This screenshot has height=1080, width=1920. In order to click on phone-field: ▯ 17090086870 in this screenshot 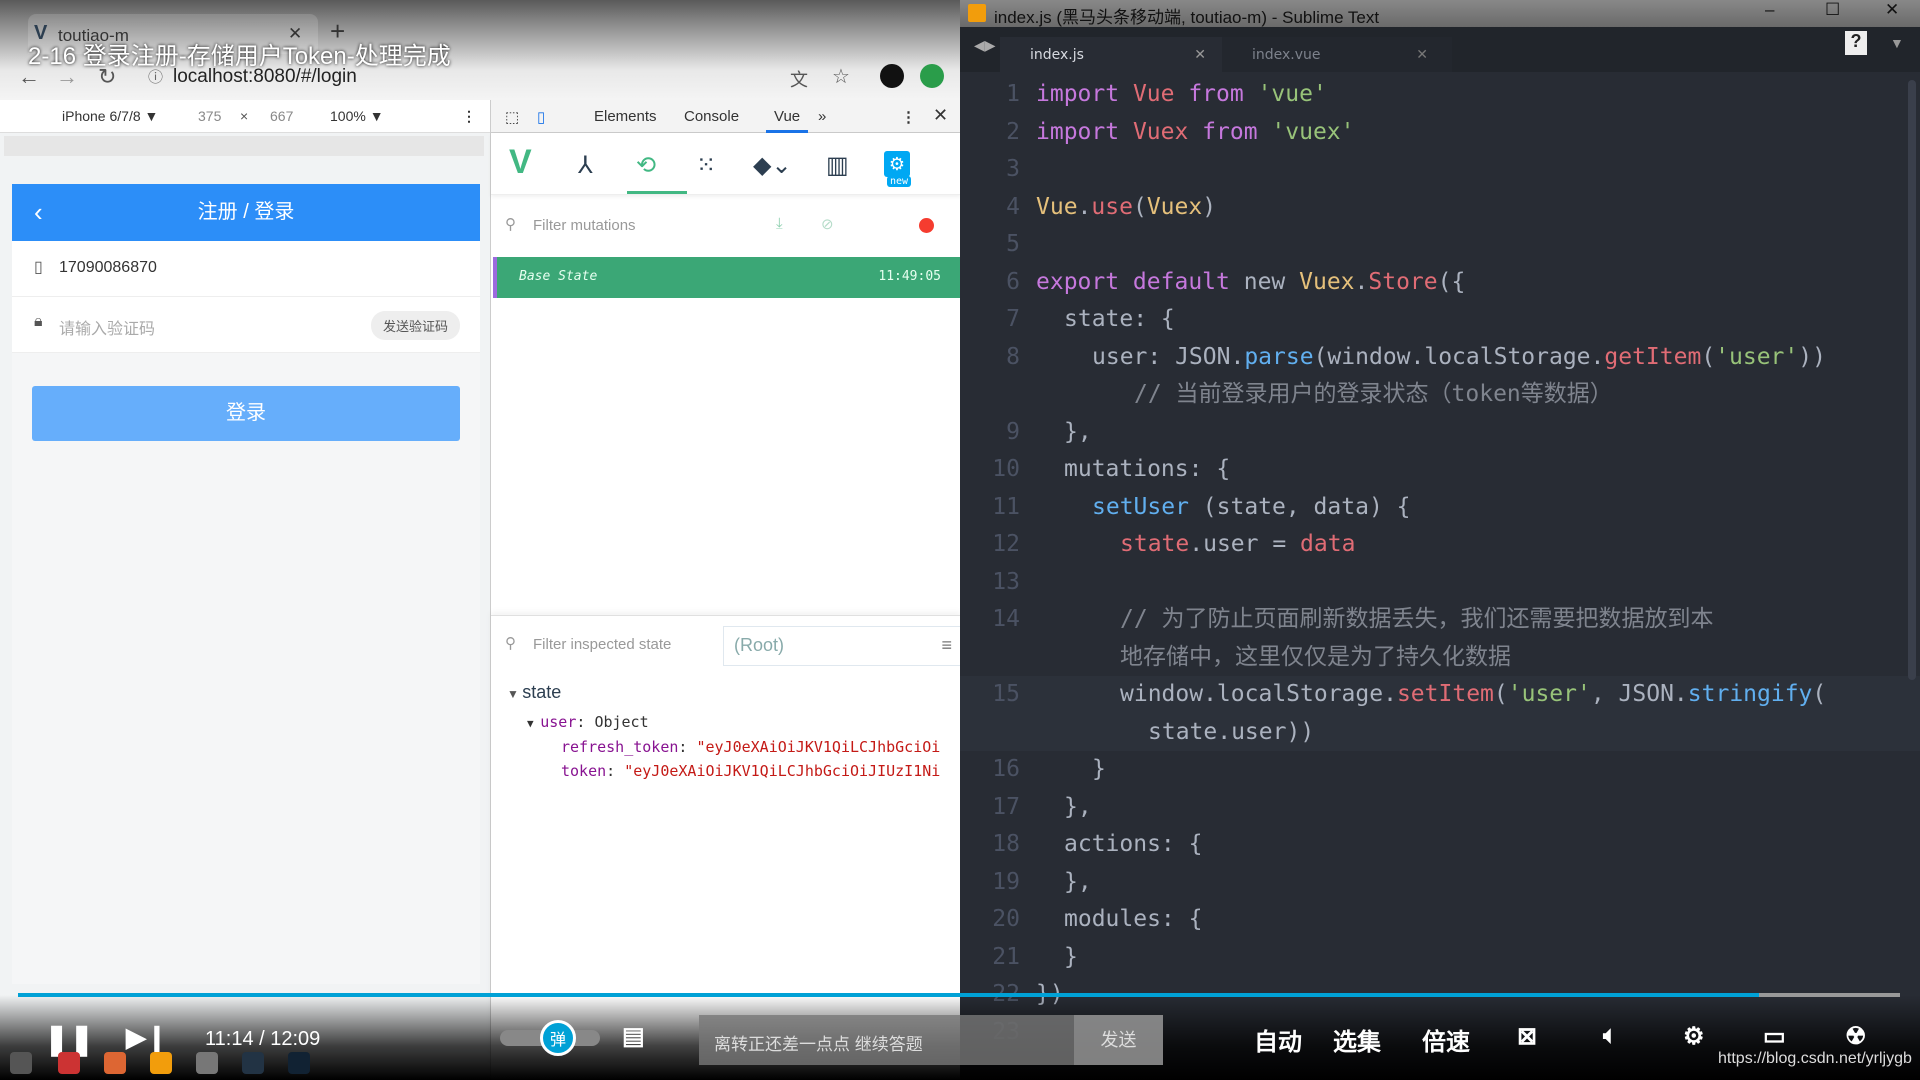, I will do `click(246, 269)`.